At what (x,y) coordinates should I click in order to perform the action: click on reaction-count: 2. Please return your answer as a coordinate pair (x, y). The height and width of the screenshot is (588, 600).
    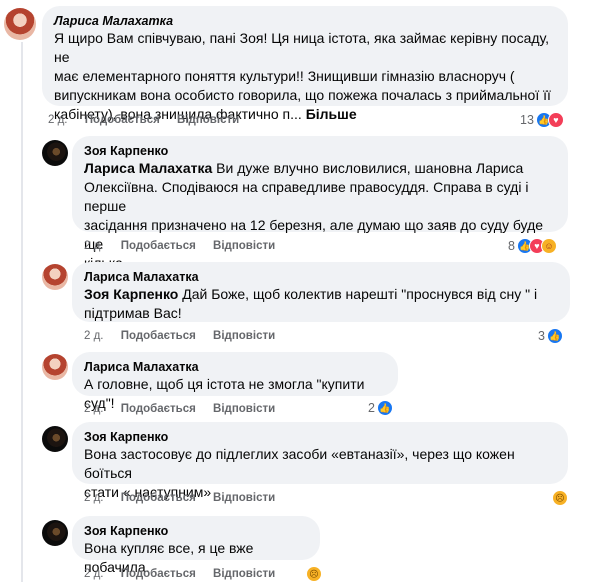
    Looking at the image, I should click on (371, 408).